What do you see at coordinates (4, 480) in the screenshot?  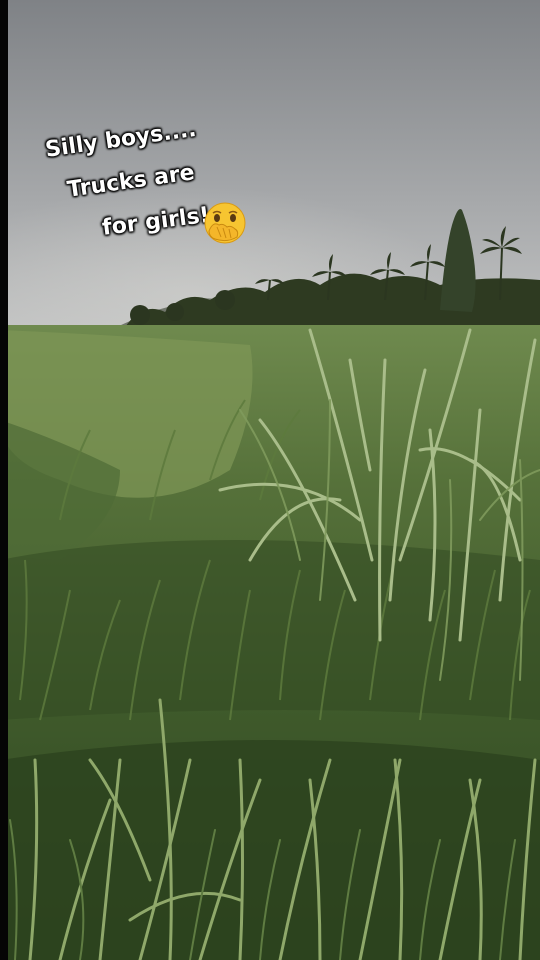 I see `left-letterbox-bar` at bounding box center [4, 480].